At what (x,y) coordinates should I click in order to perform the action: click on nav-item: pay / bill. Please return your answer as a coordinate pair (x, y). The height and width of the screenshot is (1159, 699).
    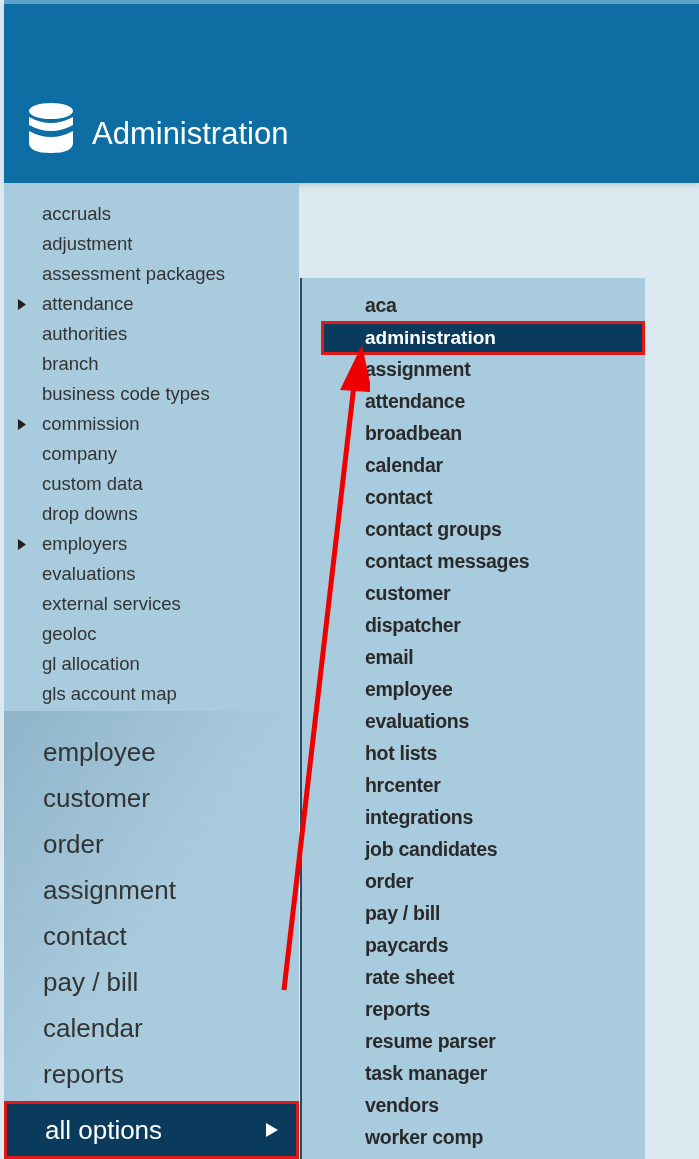
    Looking at the image, I should click on (151, 982).